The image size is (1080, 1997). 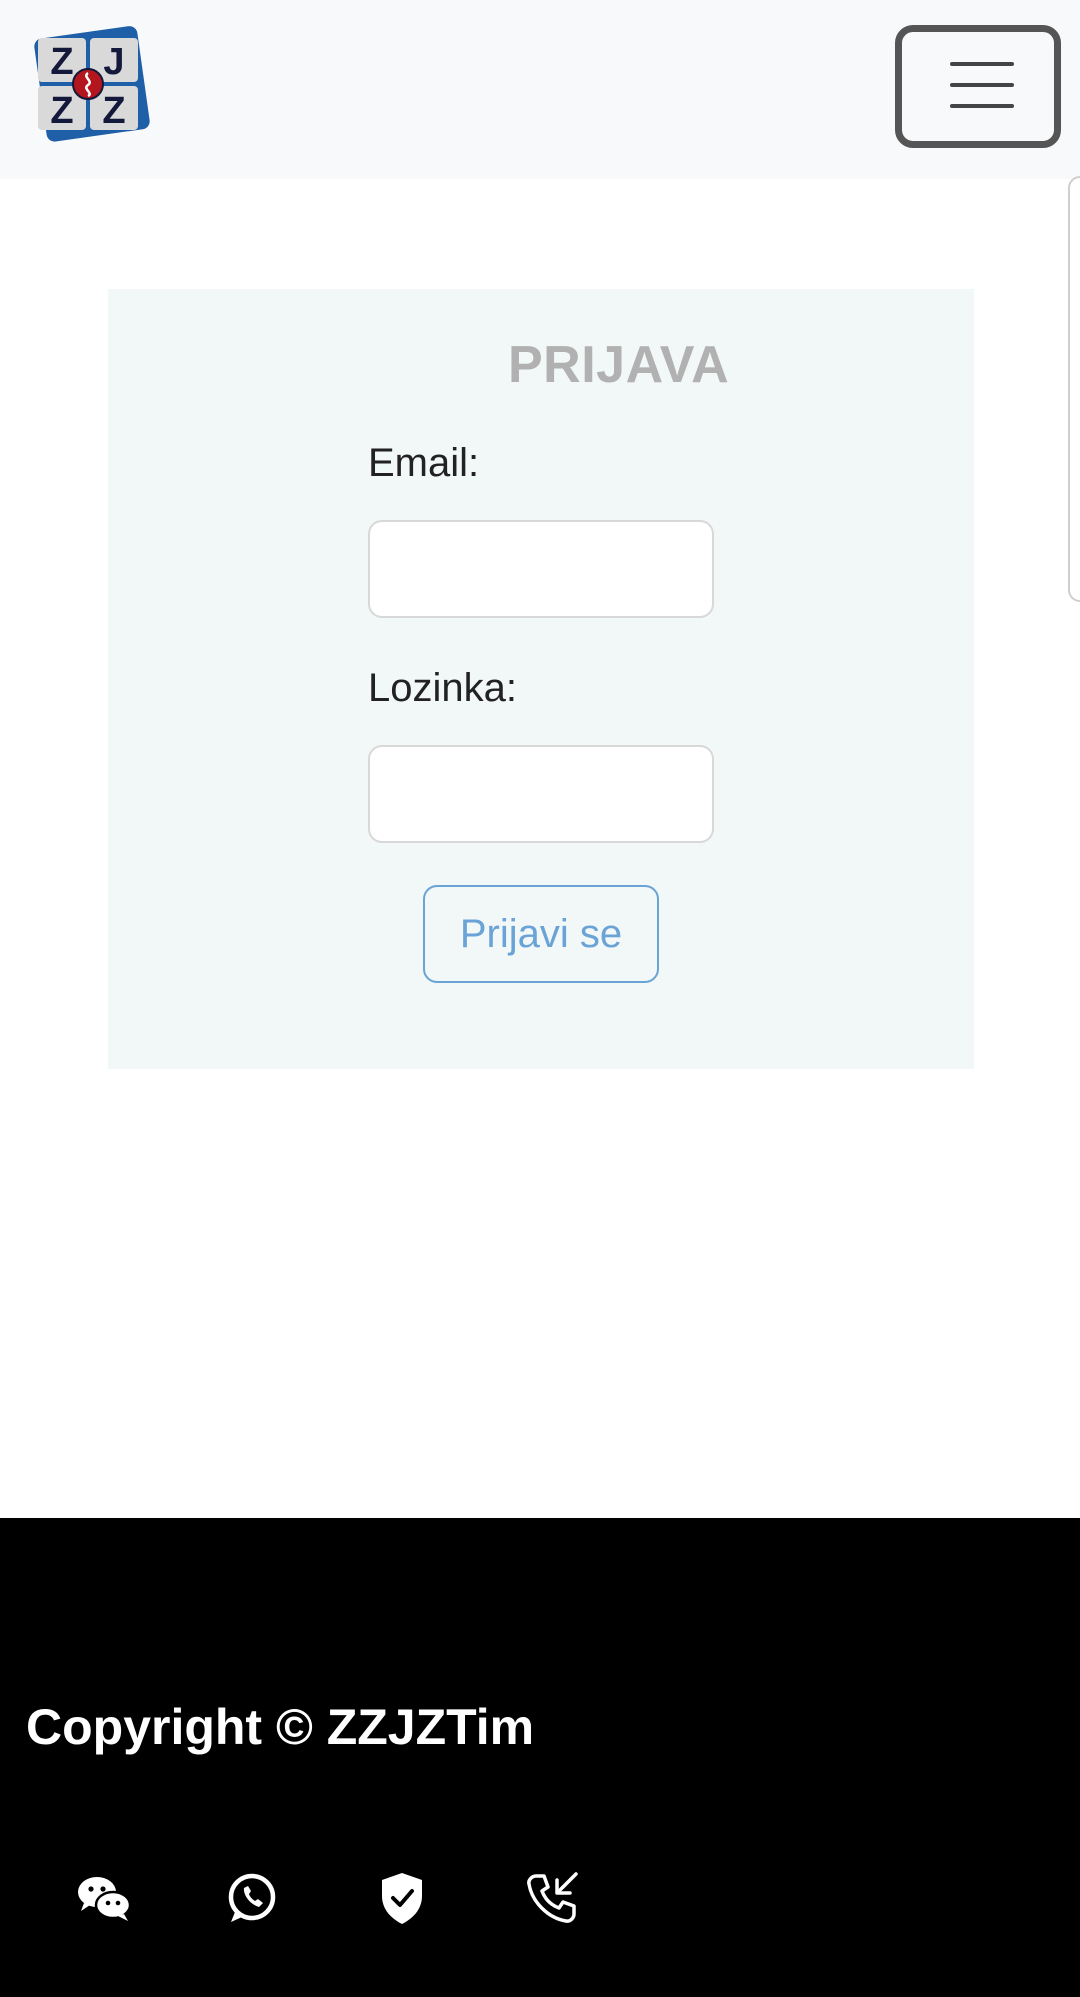 I want to click on menu-toggle-button, so click(x=978, y=86).